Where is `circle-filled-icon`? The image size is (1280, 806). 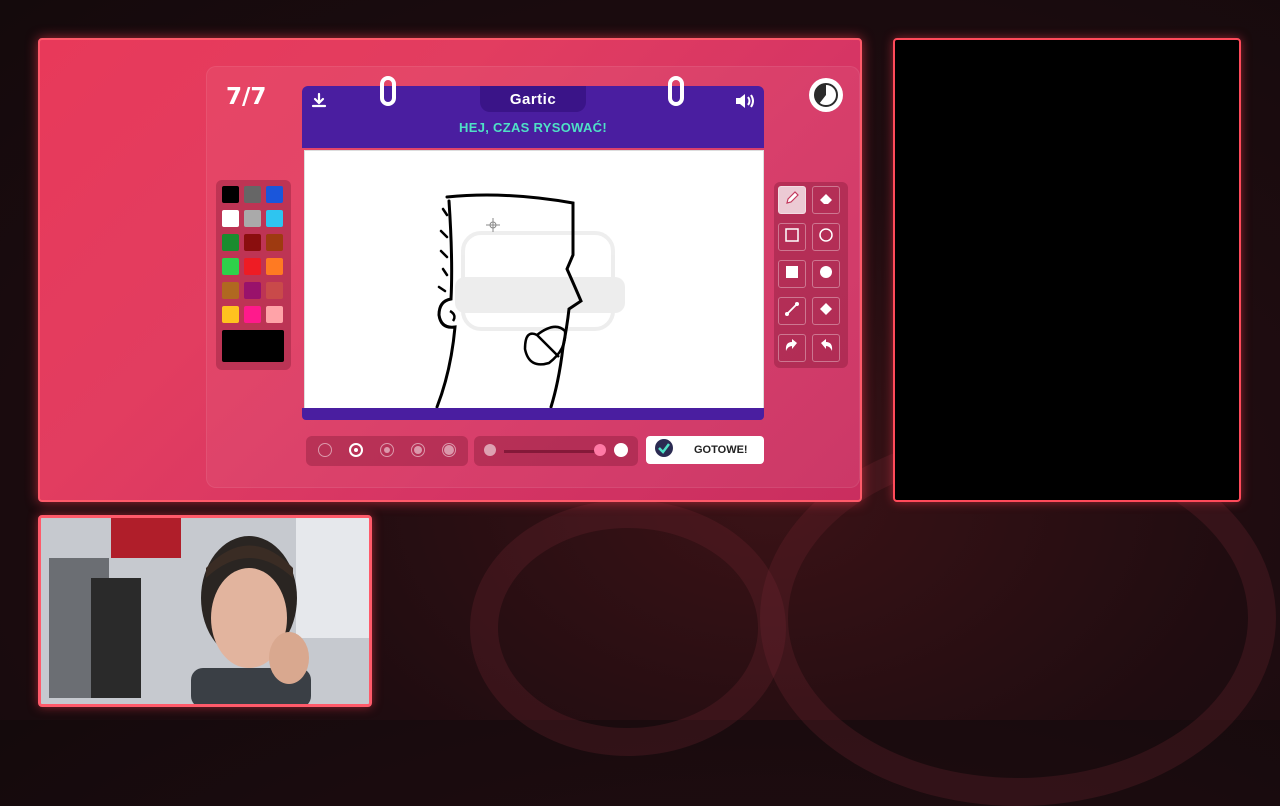 circle-filled-icon is located at coordinates (826, 274).